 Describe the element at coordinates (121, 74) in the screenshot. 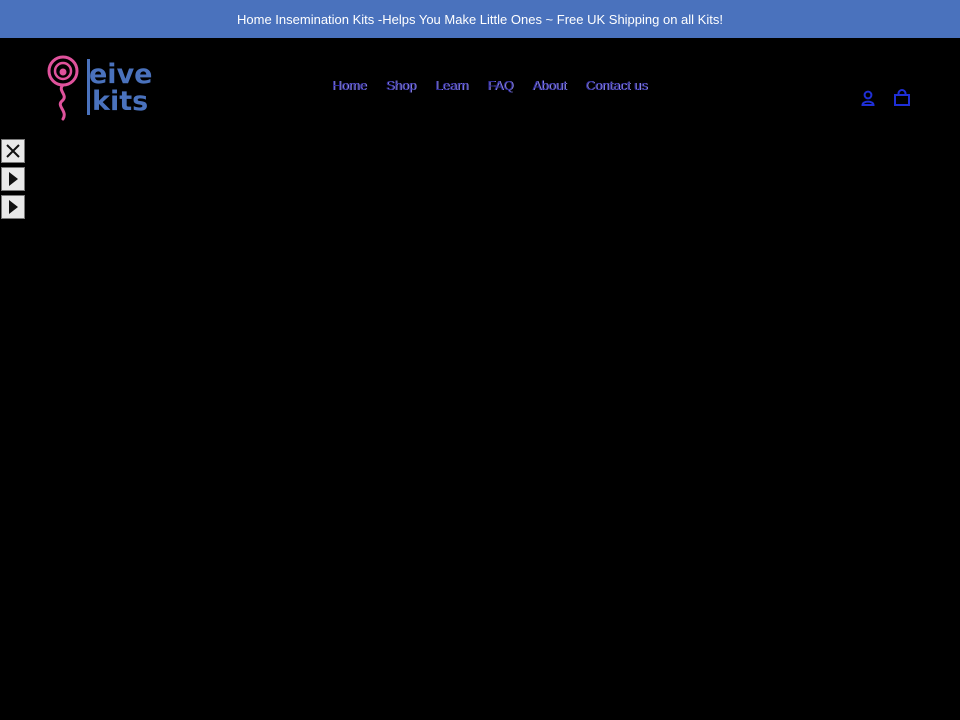

I see `logo-text-line1: eive` at that location.